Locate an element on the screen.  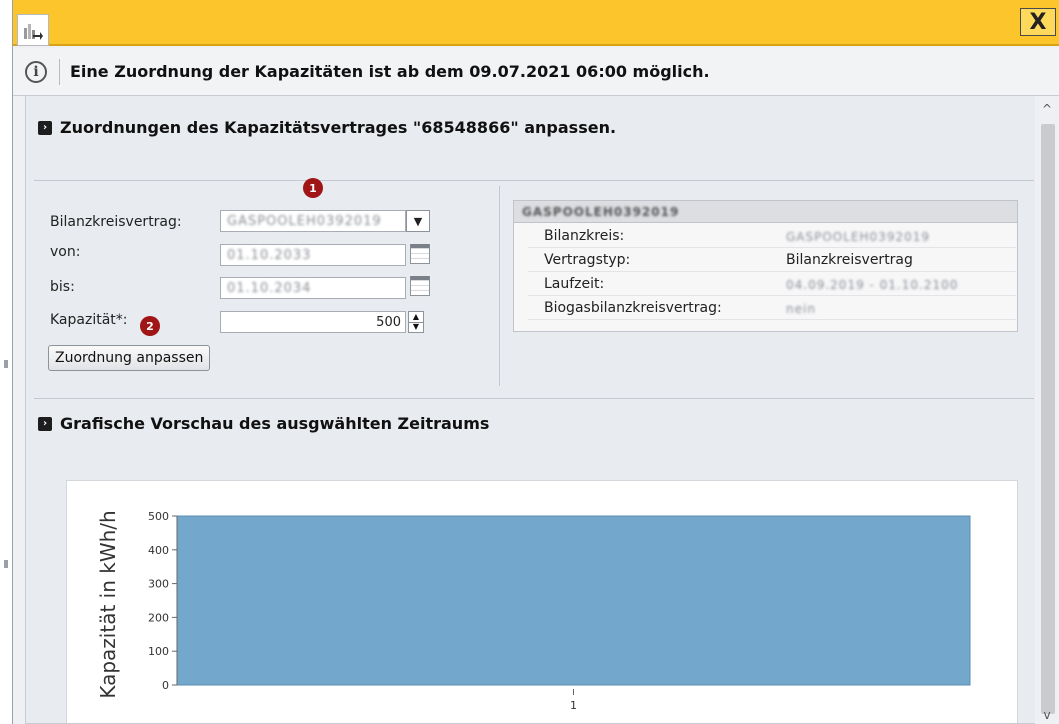
y-tick-label: 500 is located at coordinates (158, 516).